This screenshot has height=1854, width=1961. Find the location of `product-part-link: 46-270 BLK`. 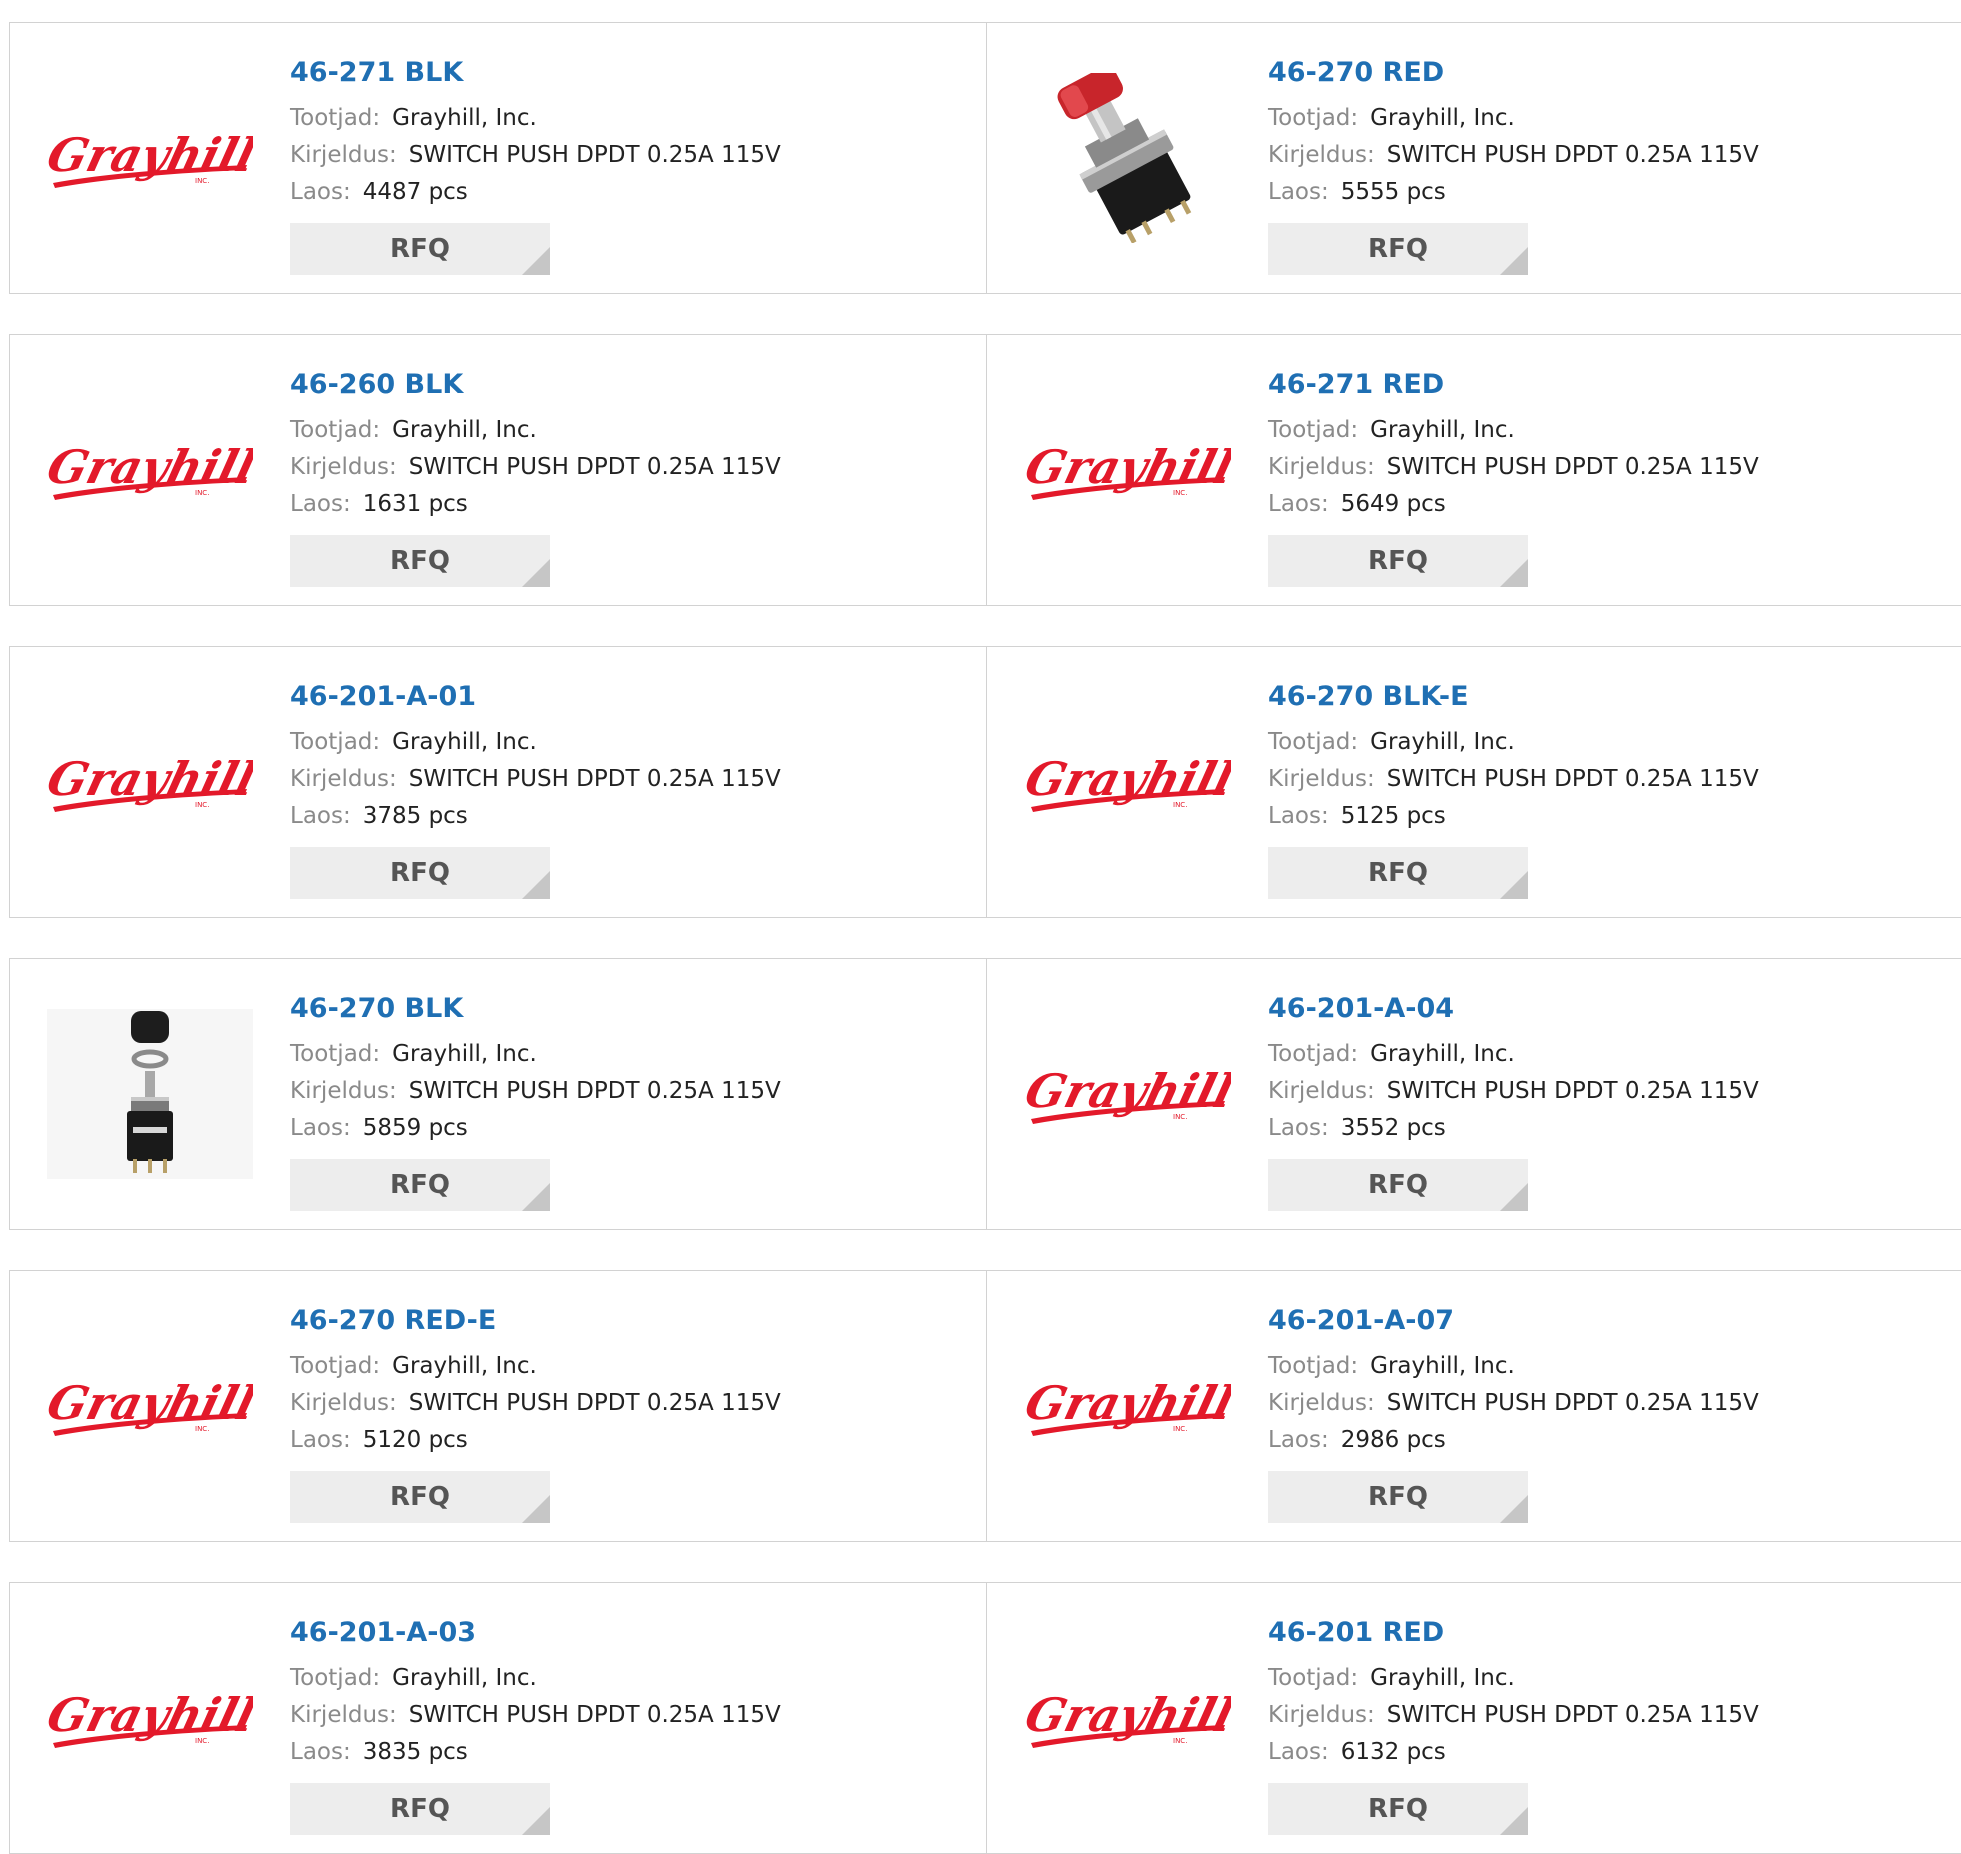

product-part-link: 46-270 BLK is located at coordinates (376, 1008).